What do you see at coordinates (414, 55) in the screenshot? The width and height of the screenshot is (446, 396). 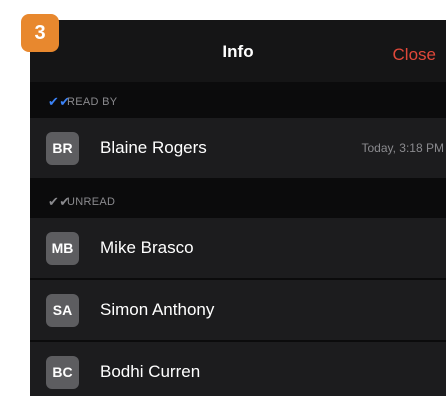 I see `close-button: Close` at bounding box center [414, 55].